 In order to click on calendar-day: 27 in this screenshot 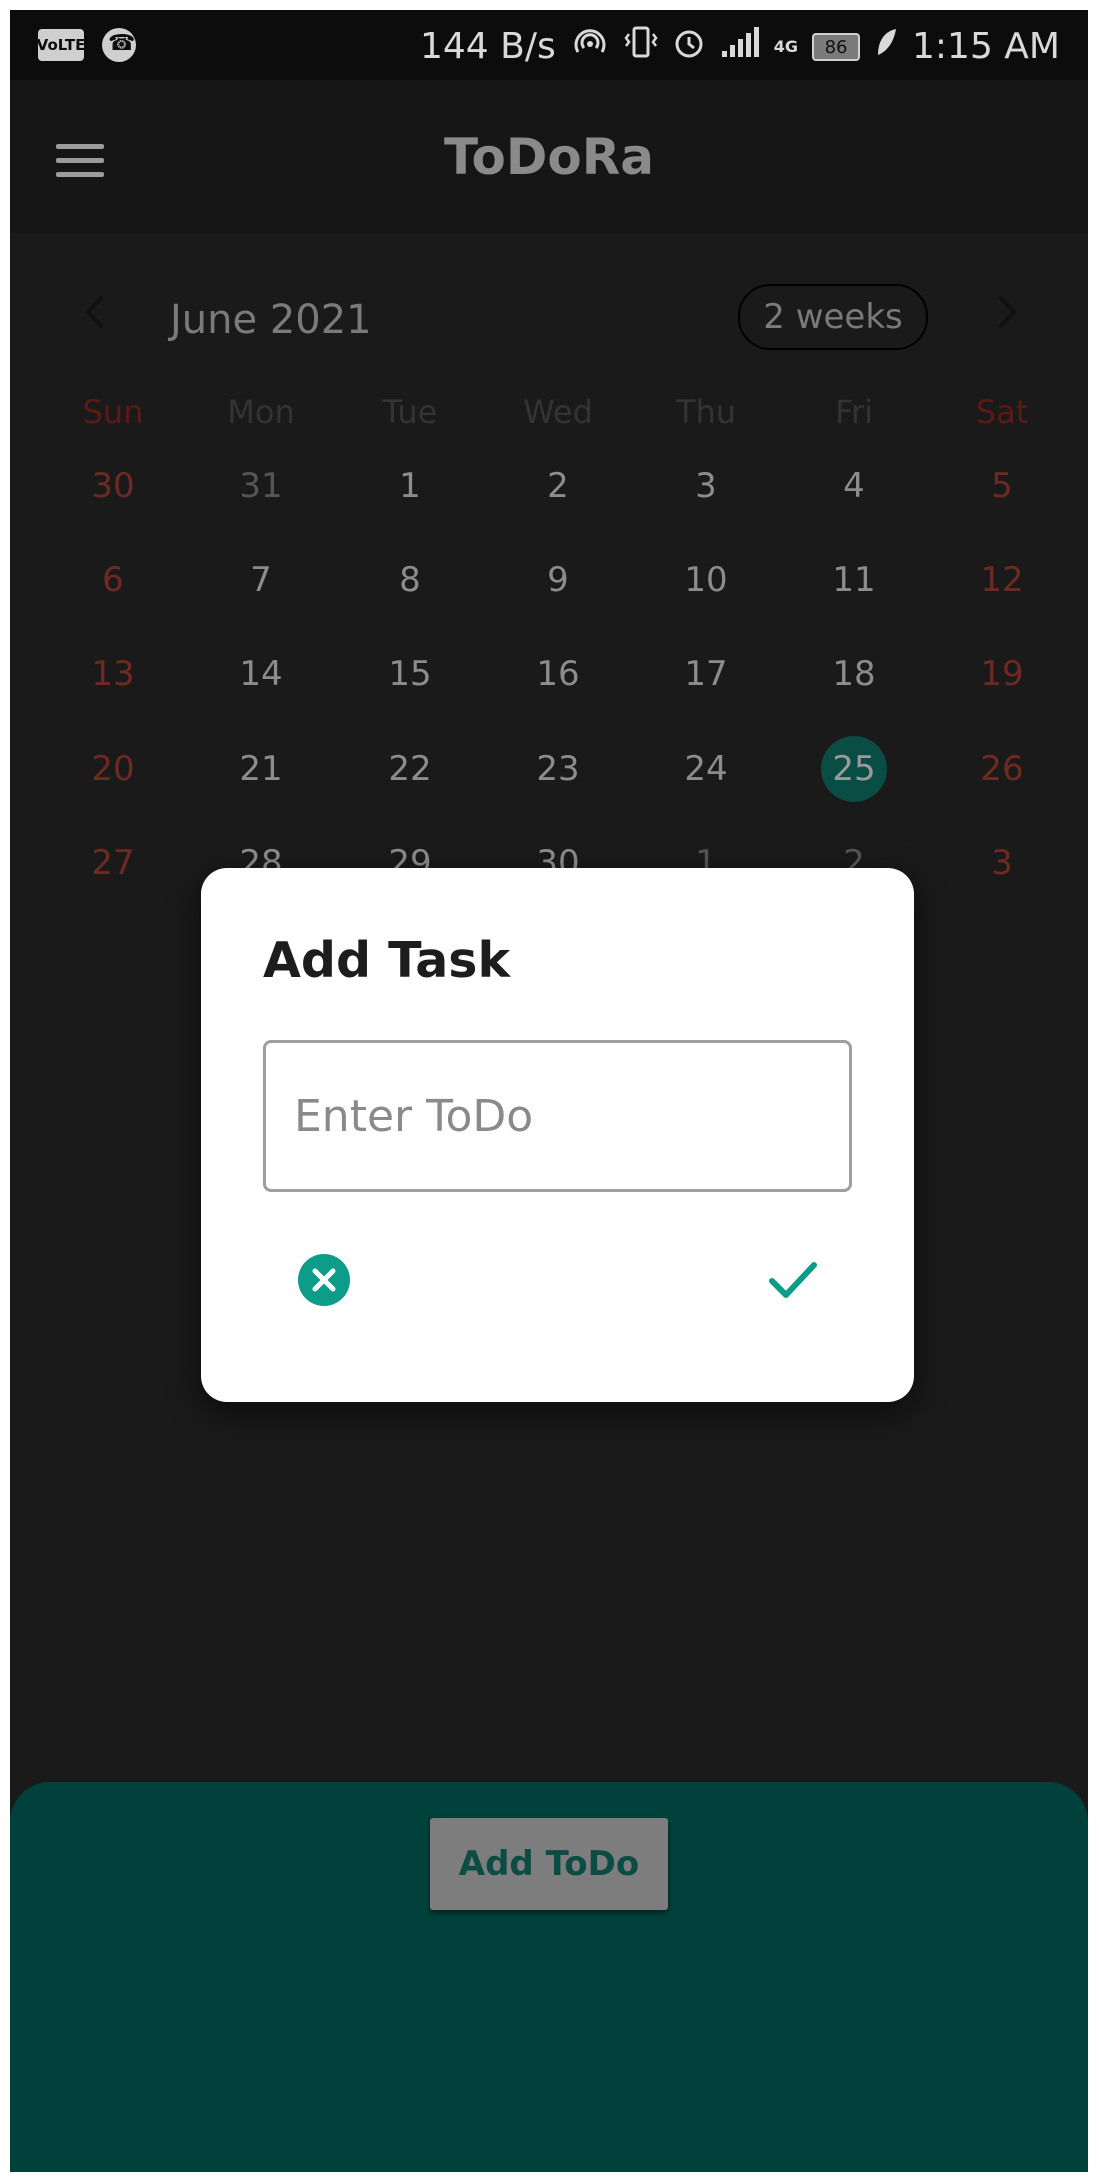, I will do `click(113, 863)`.